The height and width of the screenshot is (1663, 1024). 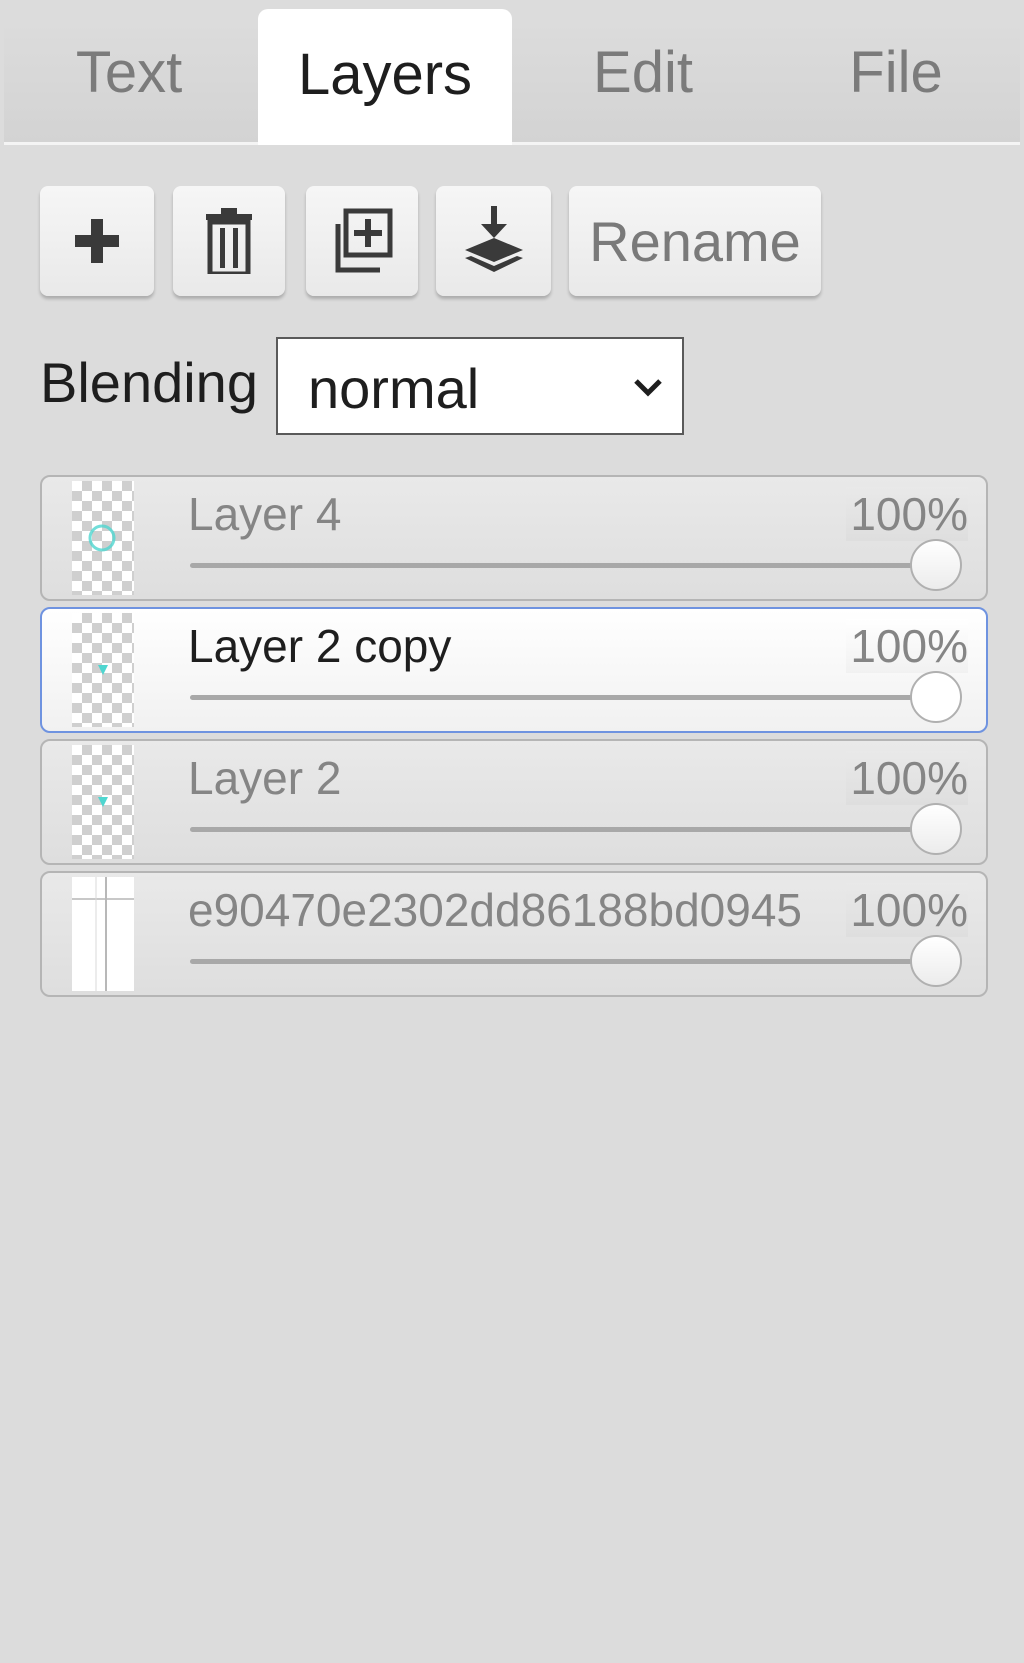 I want to click on blending-label: Blending, so click(x=149, y=382).